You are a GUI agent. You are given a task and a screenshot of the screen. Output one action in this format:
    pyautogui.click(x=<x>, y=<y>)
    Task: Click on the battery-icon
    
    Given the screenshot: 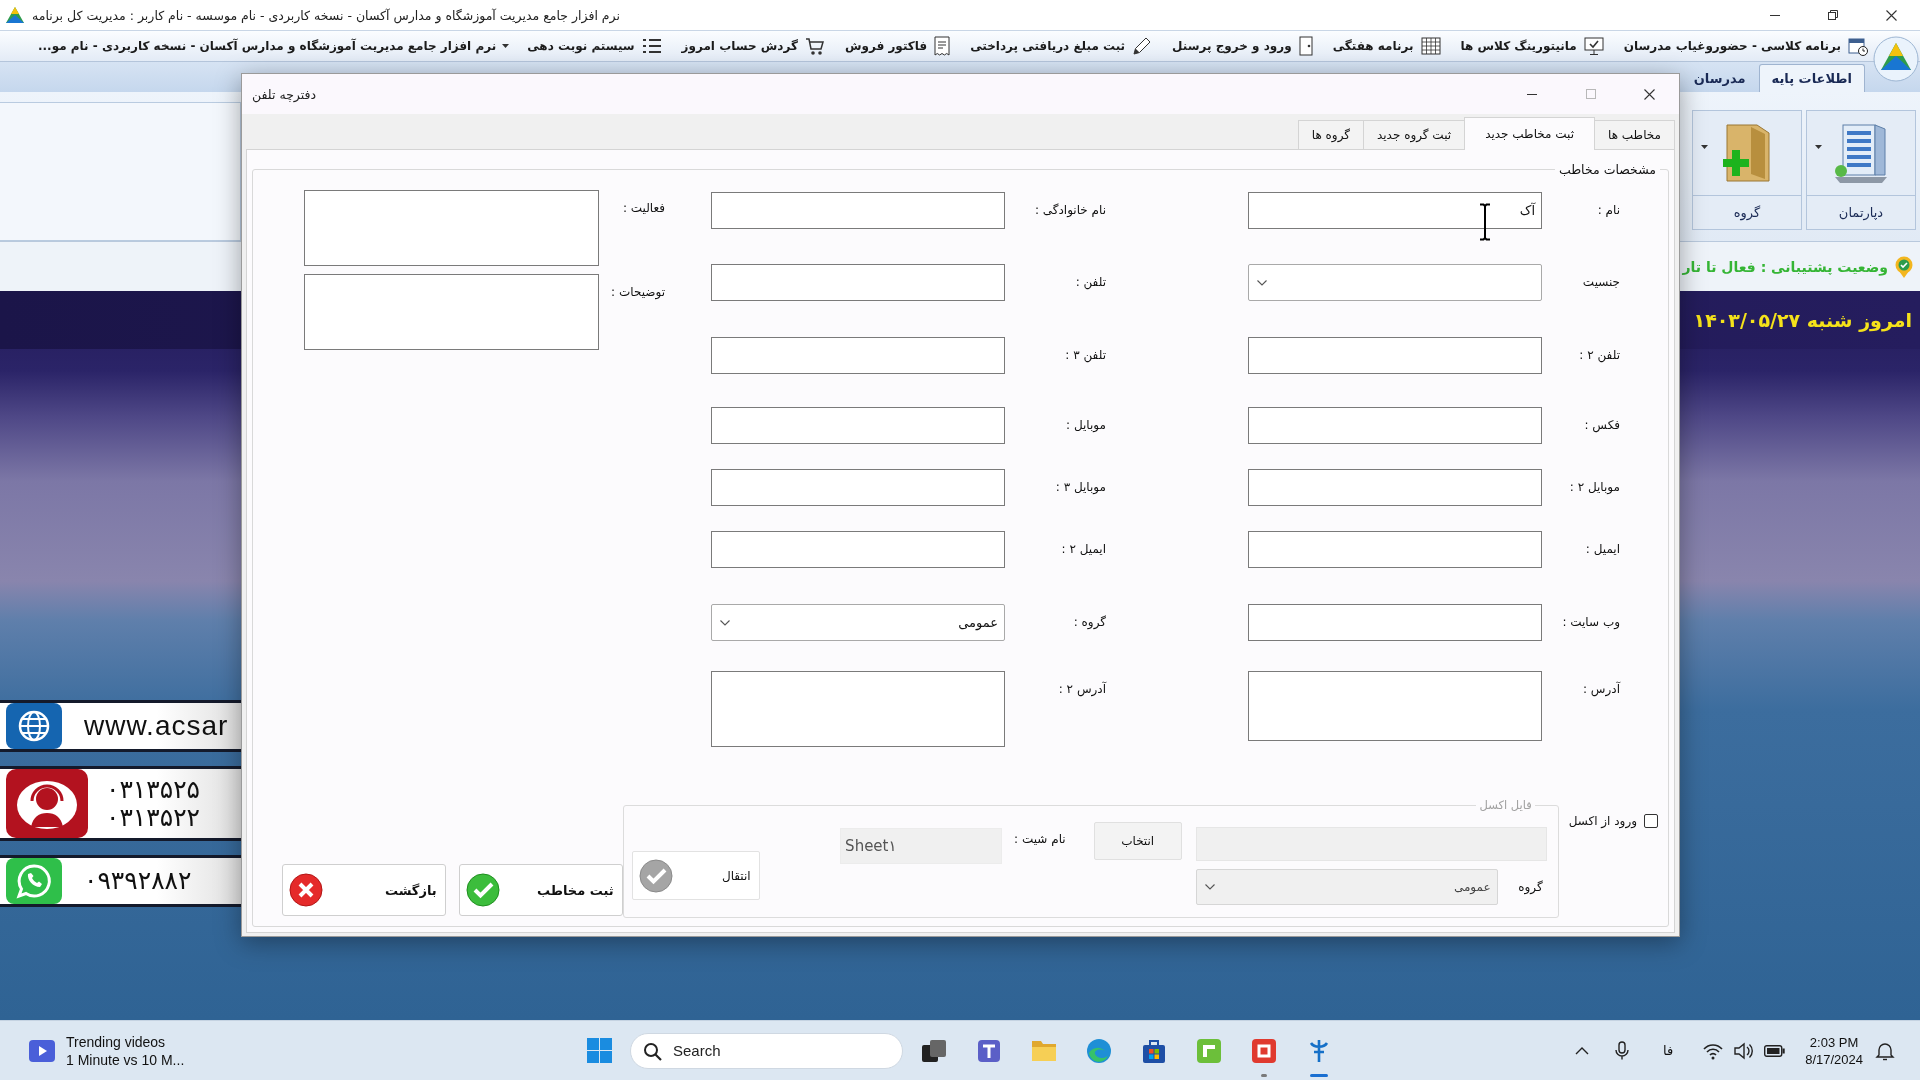 What is the action you would take?
    pyautogui.click(x=1775, y=1050)
    